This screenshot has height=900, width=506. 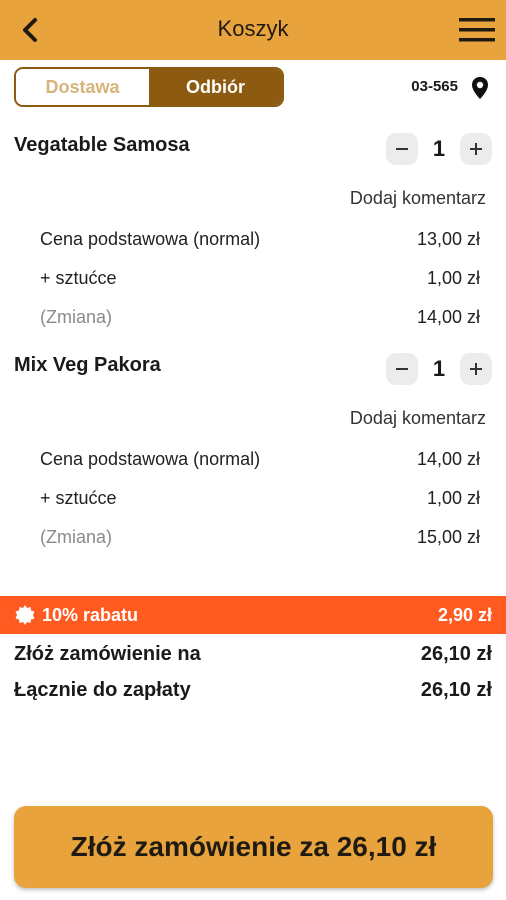 I want to click on cart-item-name: Vegatable Samosa, so click(x=102, y=145).